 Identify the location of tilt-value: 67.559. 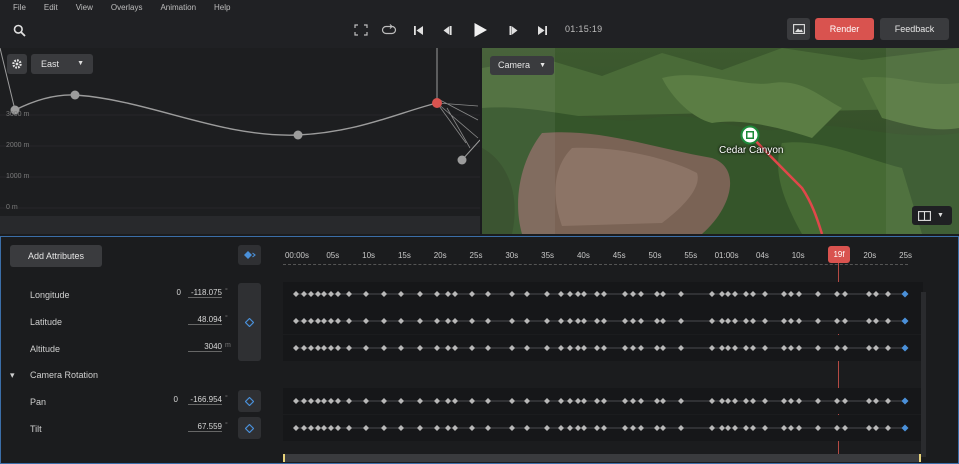
(205, 427).